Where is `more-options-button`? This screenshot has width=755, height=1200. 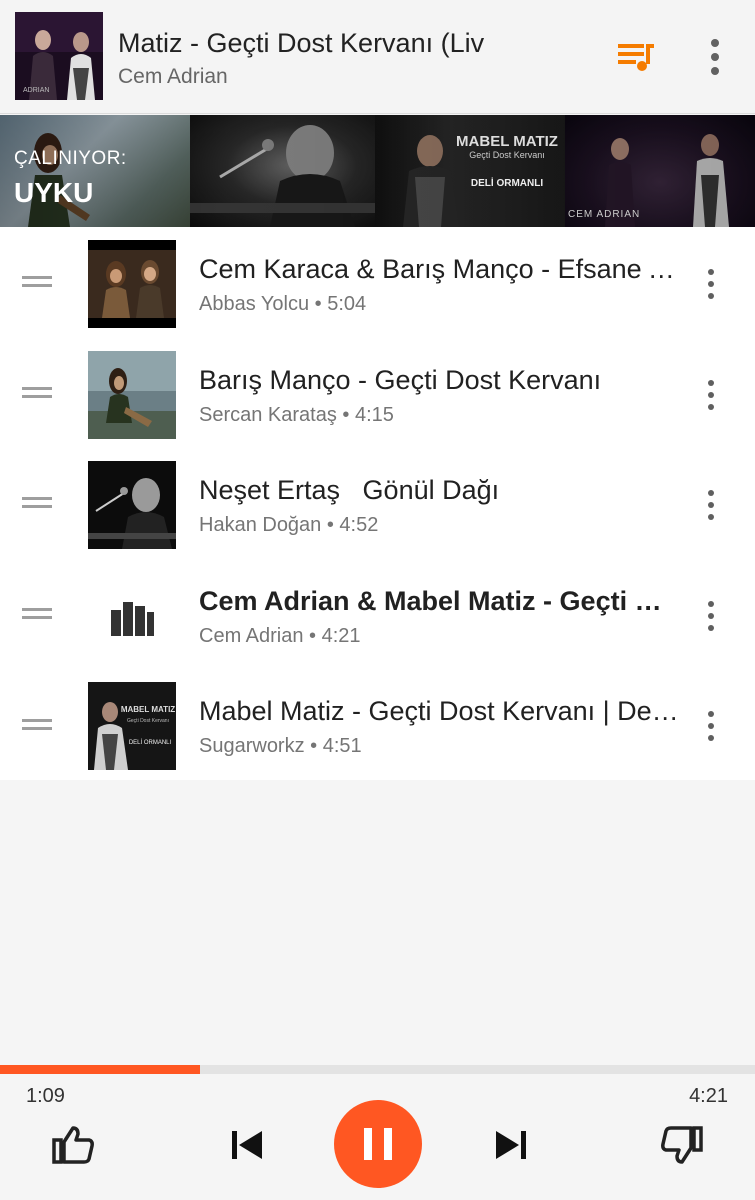
more-options-button is located at coordinates (715, 57).